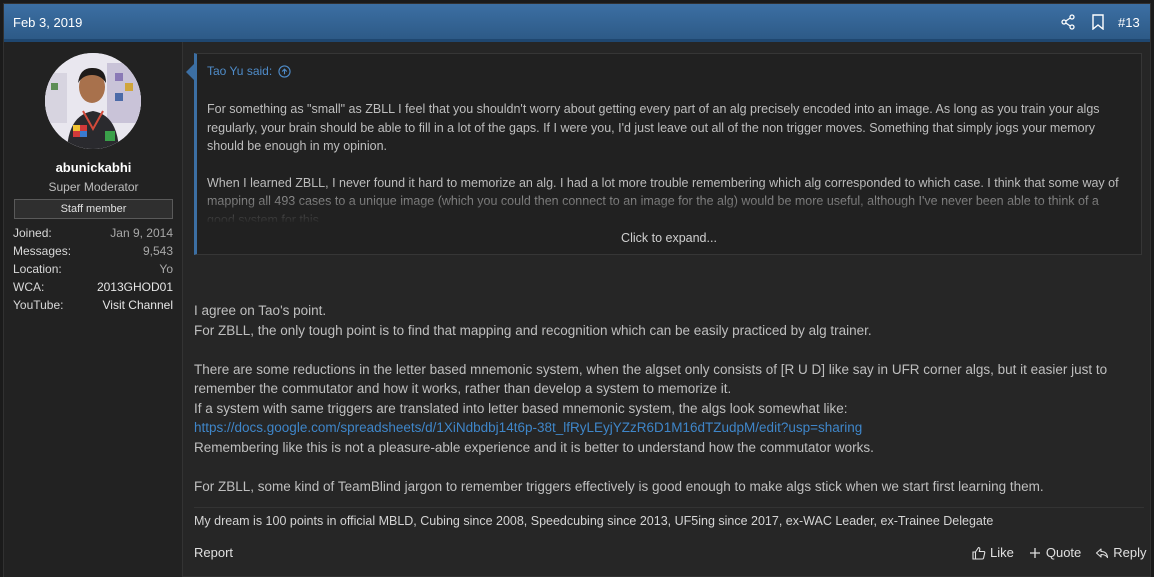 Image resolution: width=1154 pixels, height=577 pixels. I want to click on reply-arrow-icon, so click(1102, 552).